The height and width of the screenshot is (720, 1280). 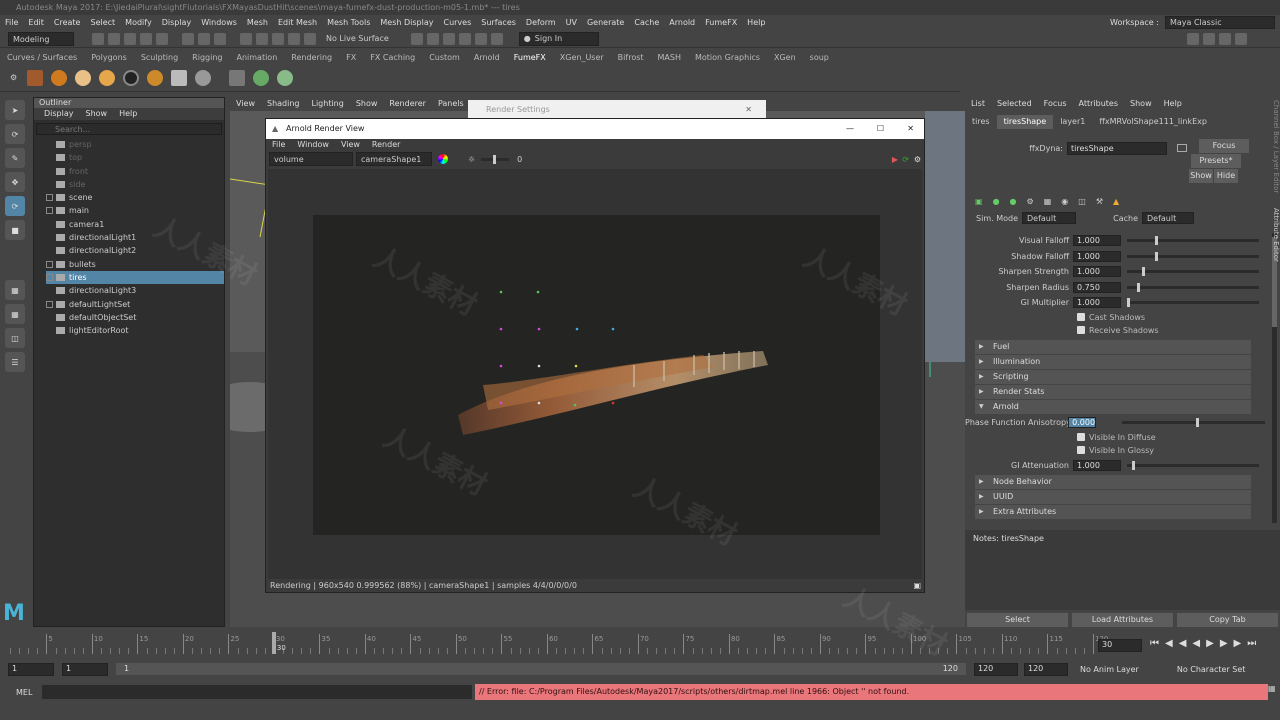 What do you see at coordinates (1116, 201) in the screenshot?
I see `sim-fire-icon: ▲` at bounding box center [1116, 201].